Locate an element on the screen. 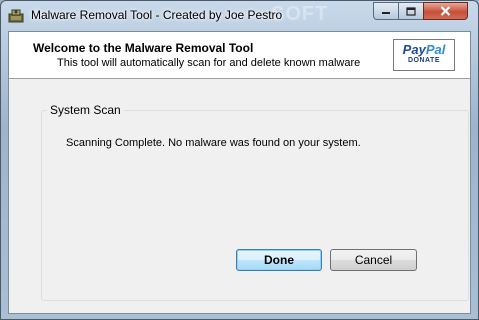 The width and height of the screenshot is (479, 320). paypal-pal: Pal is located at coordinates (435, 49).